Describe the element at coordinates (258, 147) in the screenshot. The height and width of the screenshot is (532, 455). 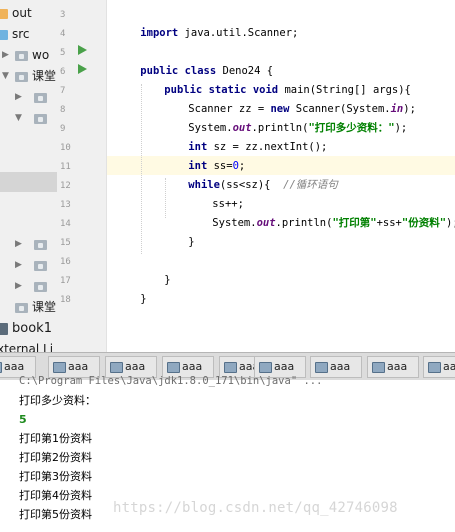
I see `code-line-9: int sz = zz.nextInt();` at that location.